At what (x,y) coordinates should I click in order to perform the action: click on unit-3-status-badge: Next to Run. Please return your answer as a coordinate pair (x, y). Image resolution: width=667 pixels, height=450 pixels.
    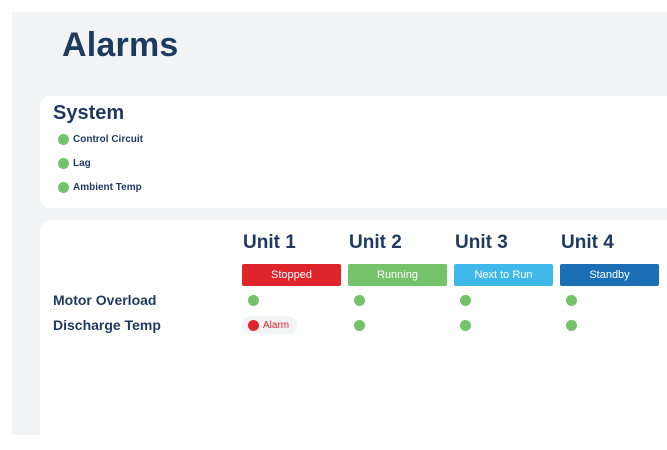
    Looking at the image, I should click on (503, 275).